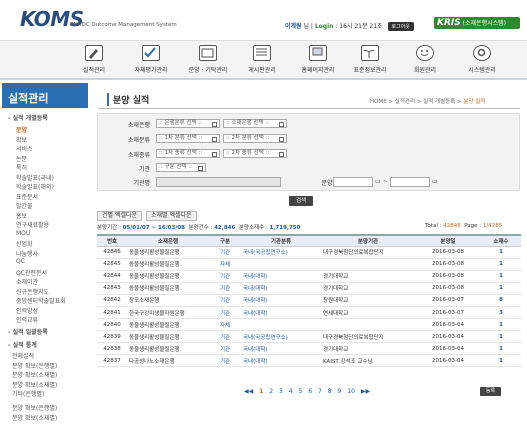 This screenshot has height=432, width=527. I want to click on next-page-button: ▶▶, so click(365, 391).